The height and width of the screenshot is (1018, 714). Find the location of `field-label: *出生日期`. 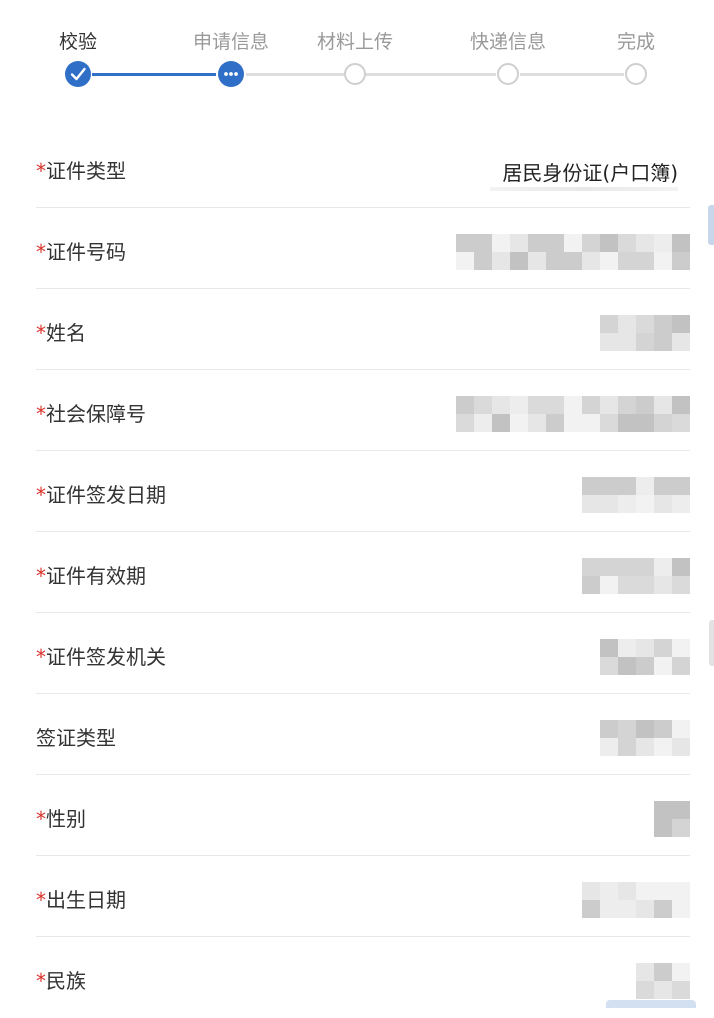

field-label: *出生日期 is located at coordinates (81, 900).